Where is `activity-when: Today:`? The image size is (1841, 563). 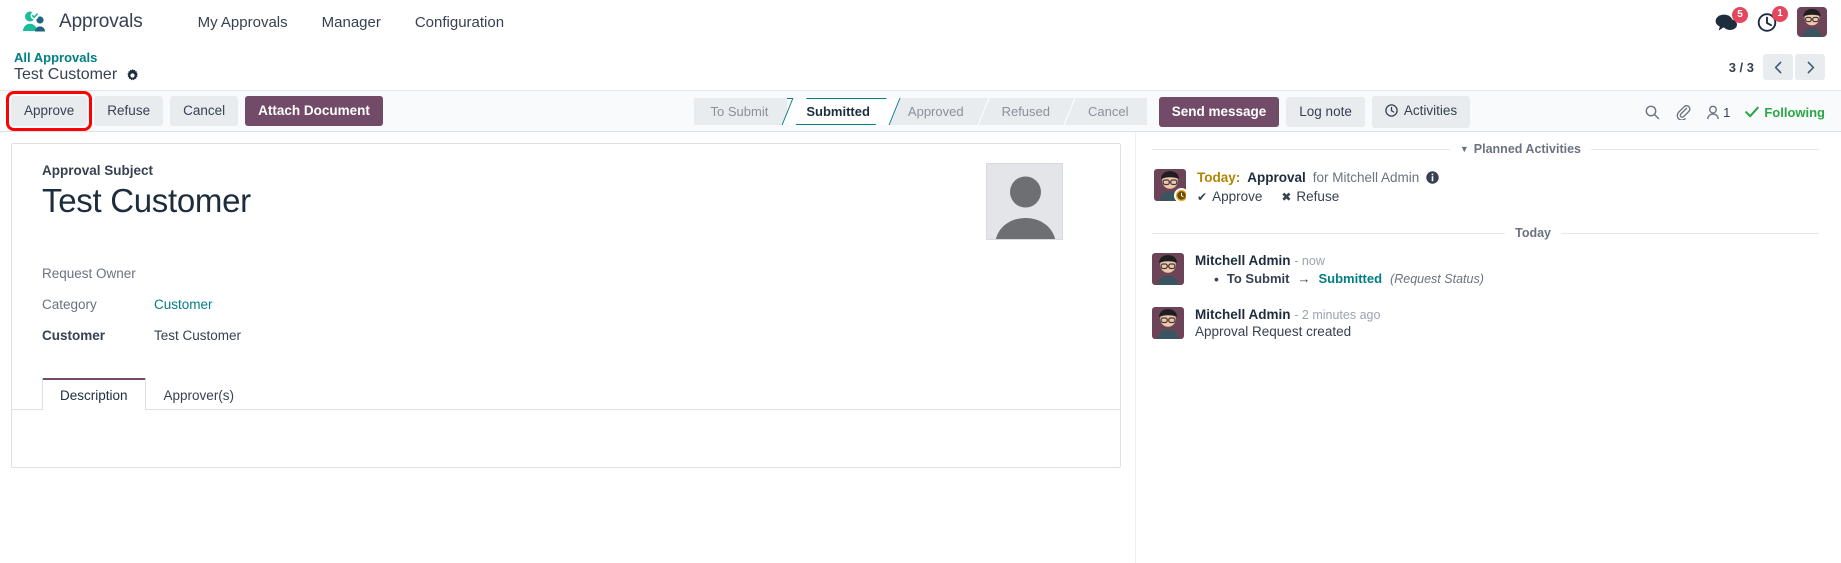 activity-when: Today: is located at coordinates (1219, 177).